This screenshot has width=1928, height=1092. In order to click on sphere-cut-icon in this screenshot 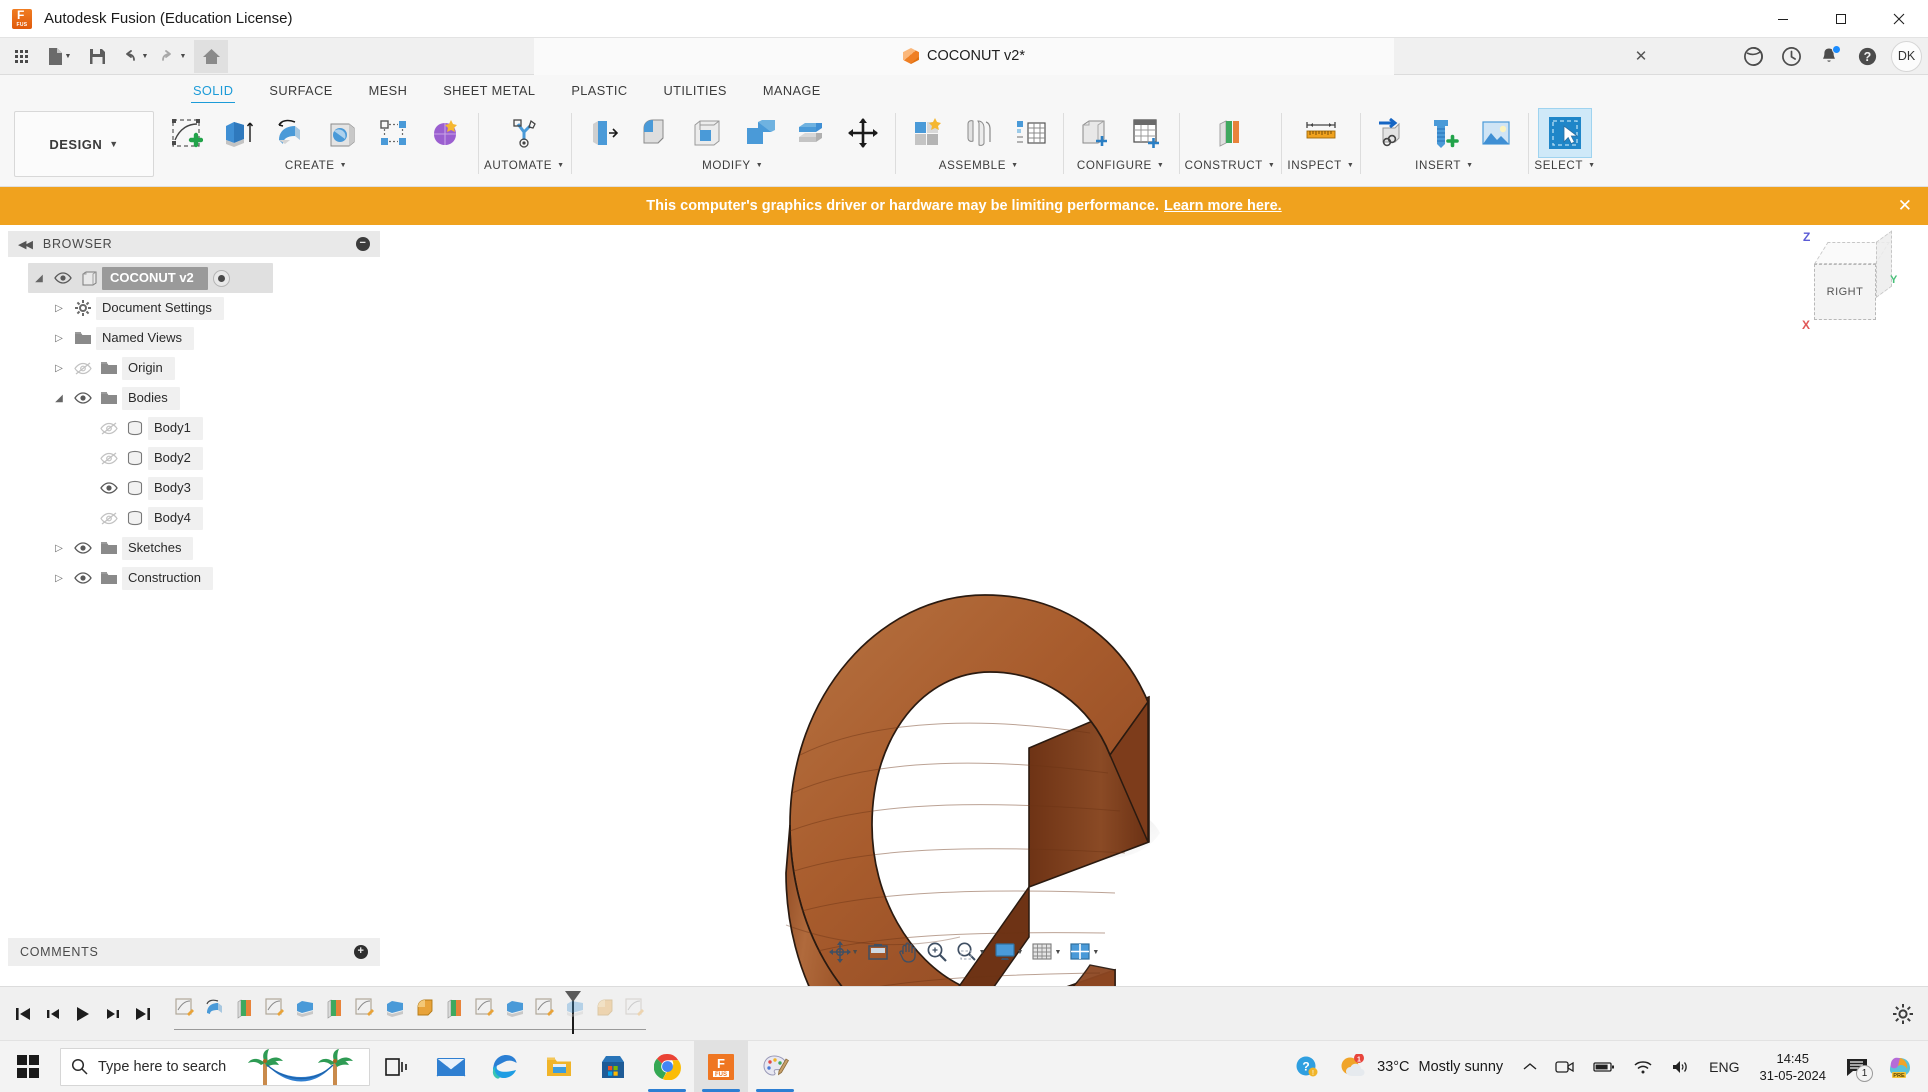, I will do `click(342, 133)`.